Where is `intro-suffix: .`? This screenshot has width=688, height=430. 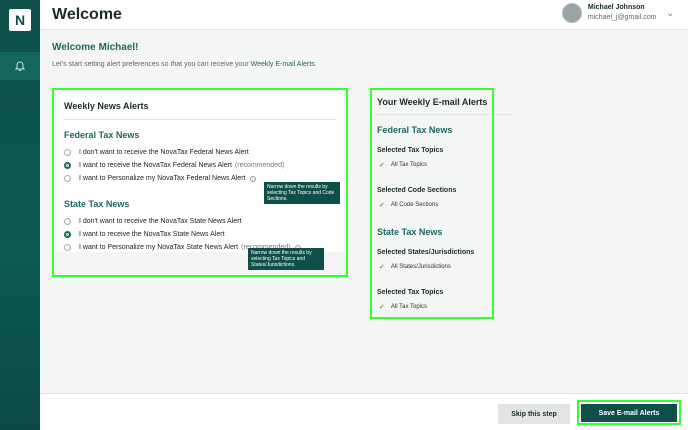 intro-suffix: . is located at coordinates (315, 64).